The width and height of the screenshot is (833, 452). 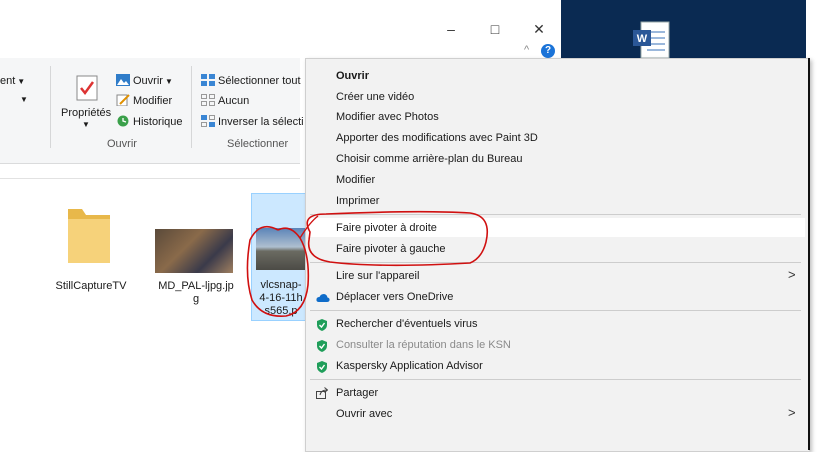 I want to click on red-annotation-overlay, so click(x=367, y=263).